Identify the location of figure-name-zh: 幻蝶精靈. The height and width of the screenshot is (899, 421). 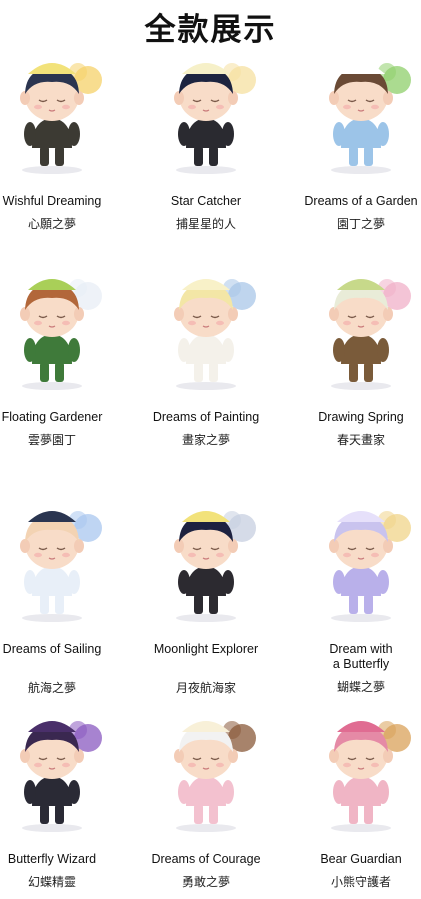
(51, 882).